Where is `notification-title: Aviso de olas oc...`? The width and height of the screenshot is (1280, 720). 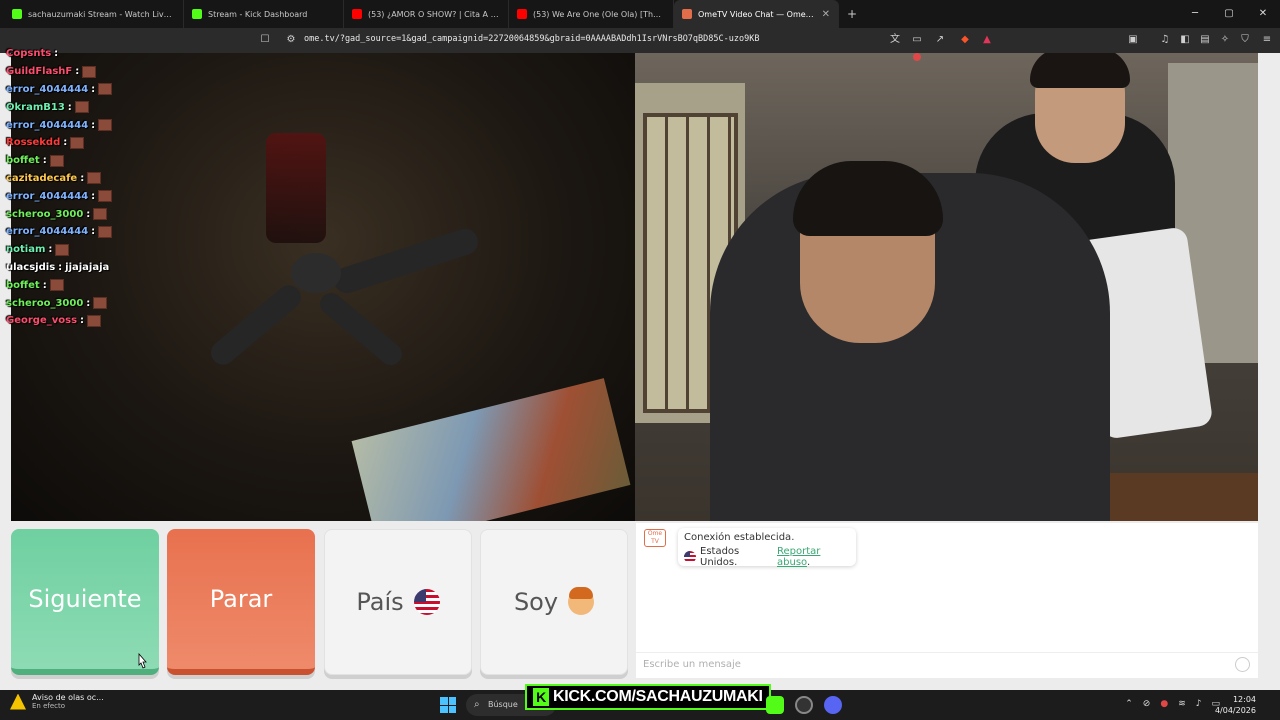 notification-title: Aviso de olas oc... is located at coordinates (68, 697).